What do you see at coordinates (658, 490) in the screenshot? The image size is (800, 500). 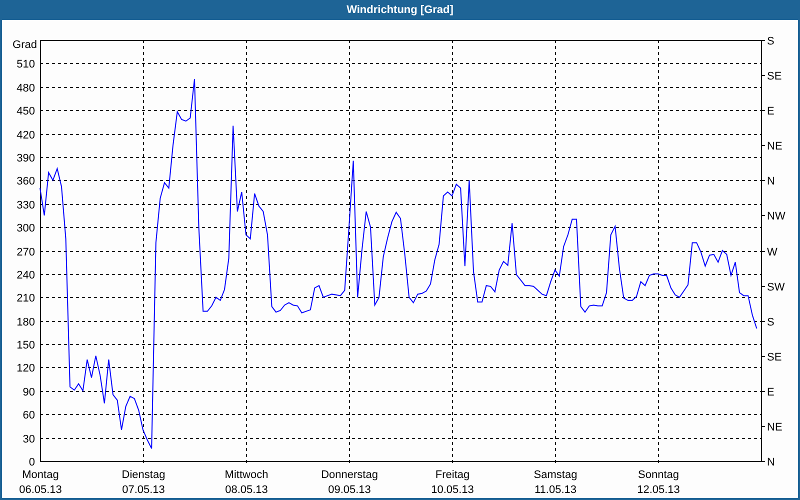 I see `date-label: 12.05.13` at bounding box center [658, 490].